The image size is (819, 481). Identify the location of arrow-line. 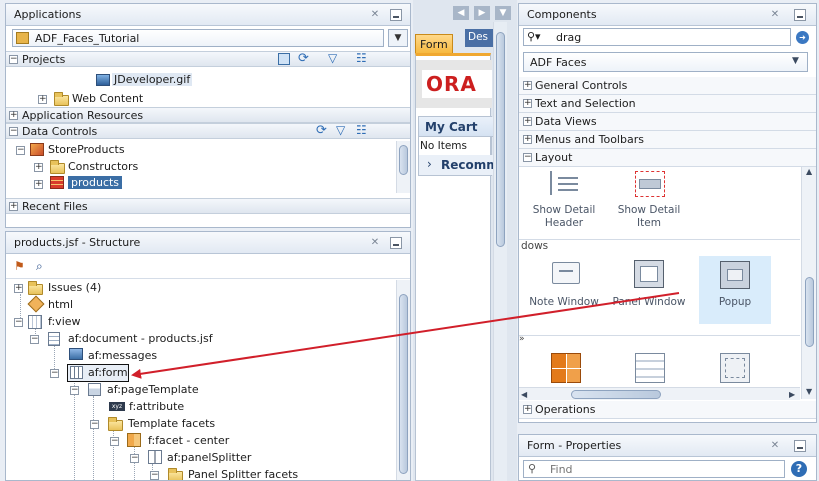
(405, 335).